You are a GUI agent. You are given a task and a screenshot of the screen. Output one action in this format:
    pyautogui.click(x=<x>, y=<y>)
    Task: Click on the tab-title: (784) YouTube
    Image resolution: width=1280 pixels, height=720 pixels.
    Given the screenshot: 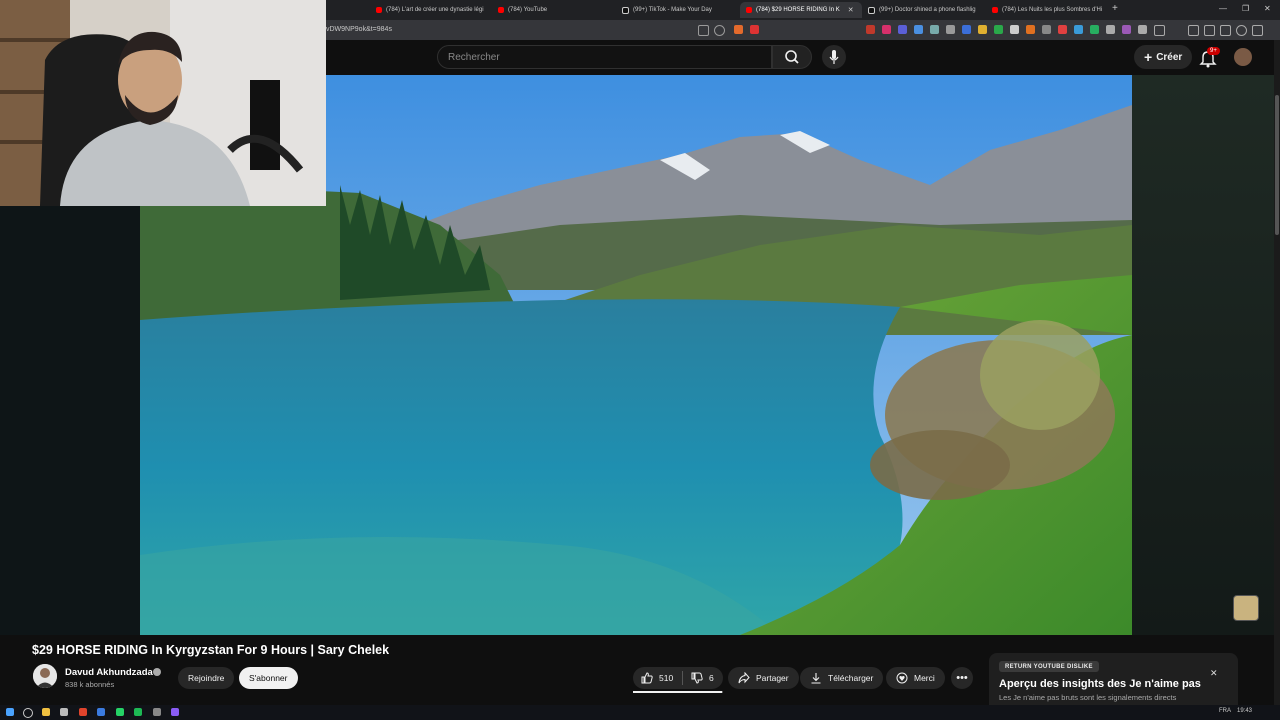 What is the action you would take?
    pyautogui.click(x=528, y=10)
    